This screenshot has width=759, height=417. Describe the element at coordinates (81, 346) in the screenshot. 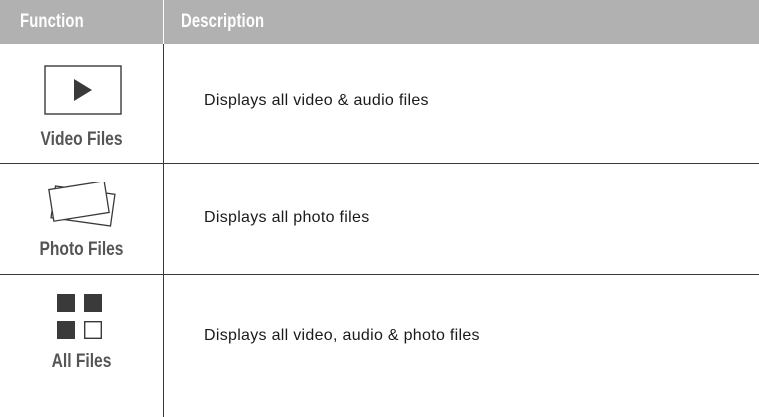

I see `function-cell: All Files` at that location.